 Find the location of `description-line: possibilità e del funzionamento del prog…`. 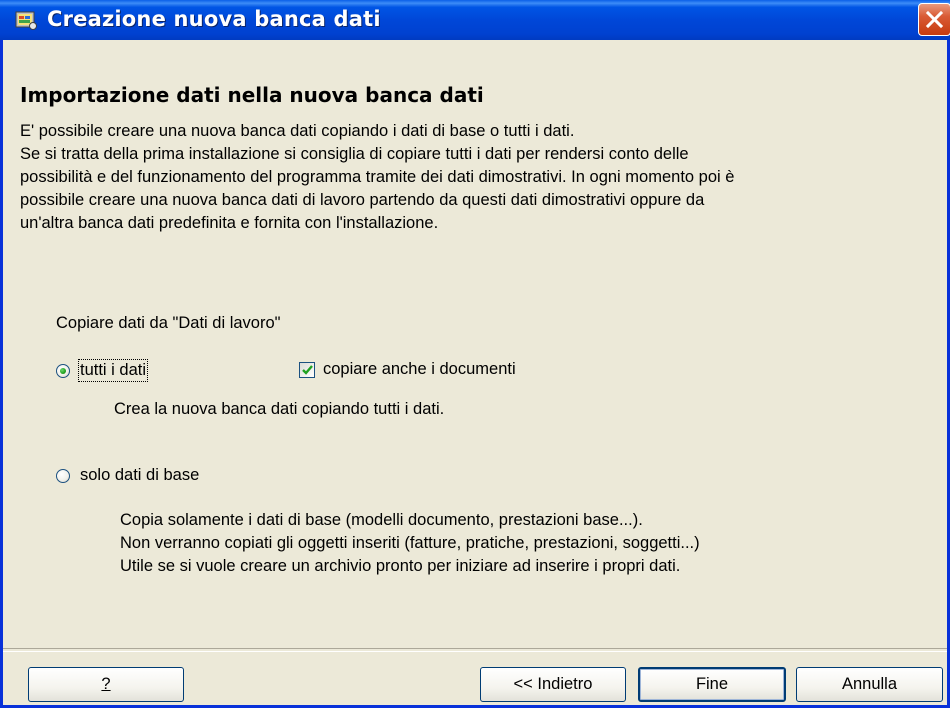

description-line: possibilità e del funzionamento del prog… is located at coordinates (377, 177).